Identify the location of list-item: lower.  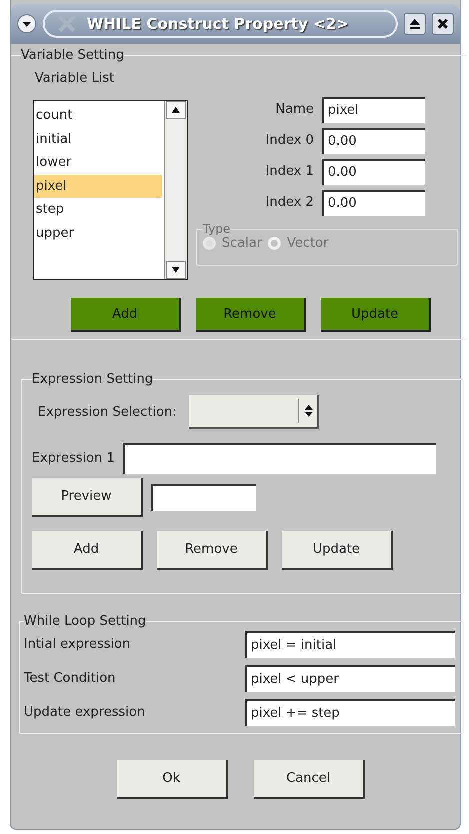
(98, 162).